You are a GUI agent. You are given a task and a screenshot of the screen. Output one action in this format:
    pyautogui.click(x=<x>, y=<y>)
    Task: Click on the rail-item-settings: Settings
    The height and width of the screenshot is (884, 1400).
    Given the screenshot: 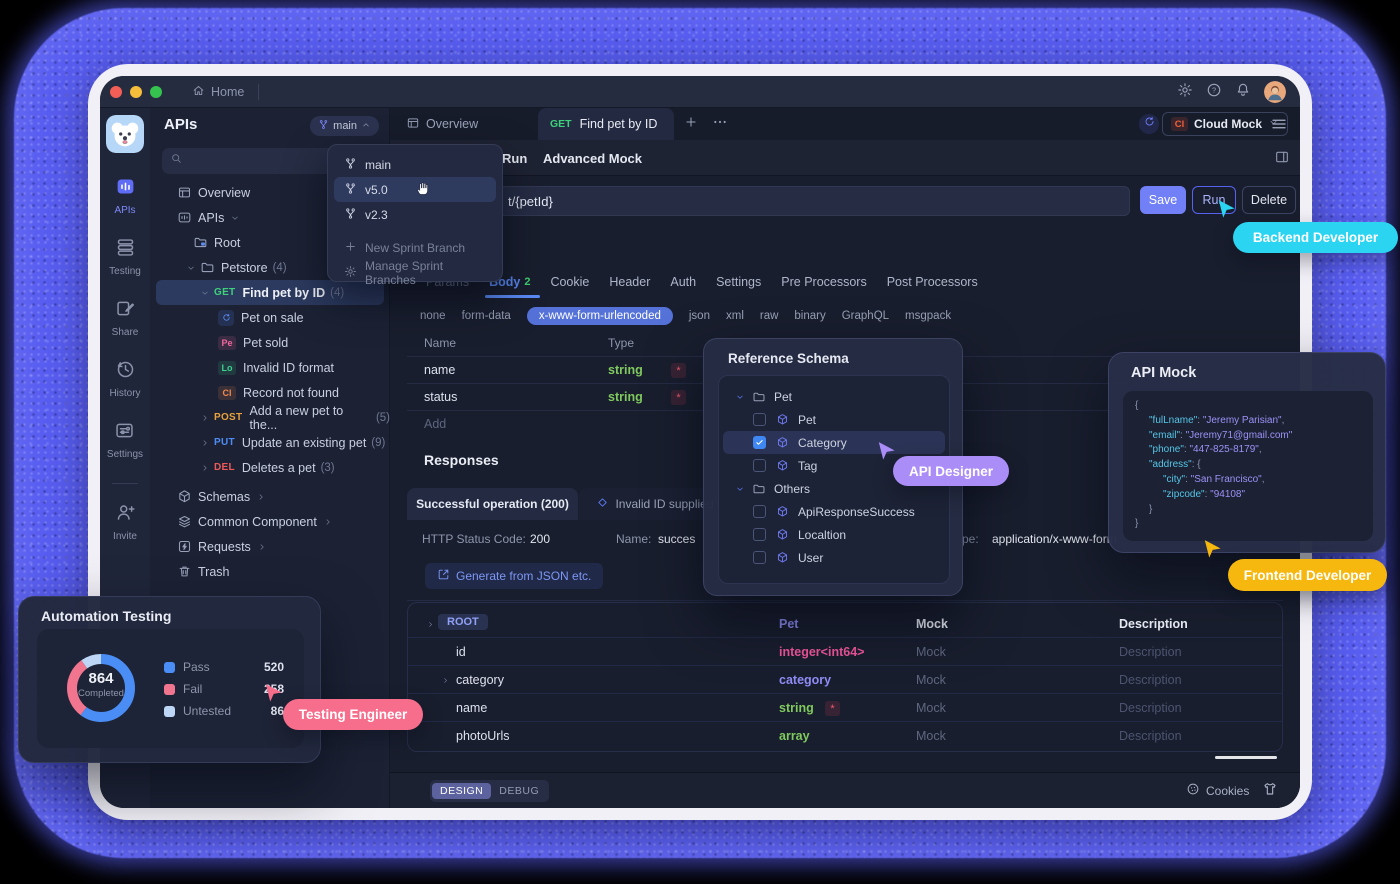 What is the action you would take?
    pyautogui.click(x=125, y=440)
    